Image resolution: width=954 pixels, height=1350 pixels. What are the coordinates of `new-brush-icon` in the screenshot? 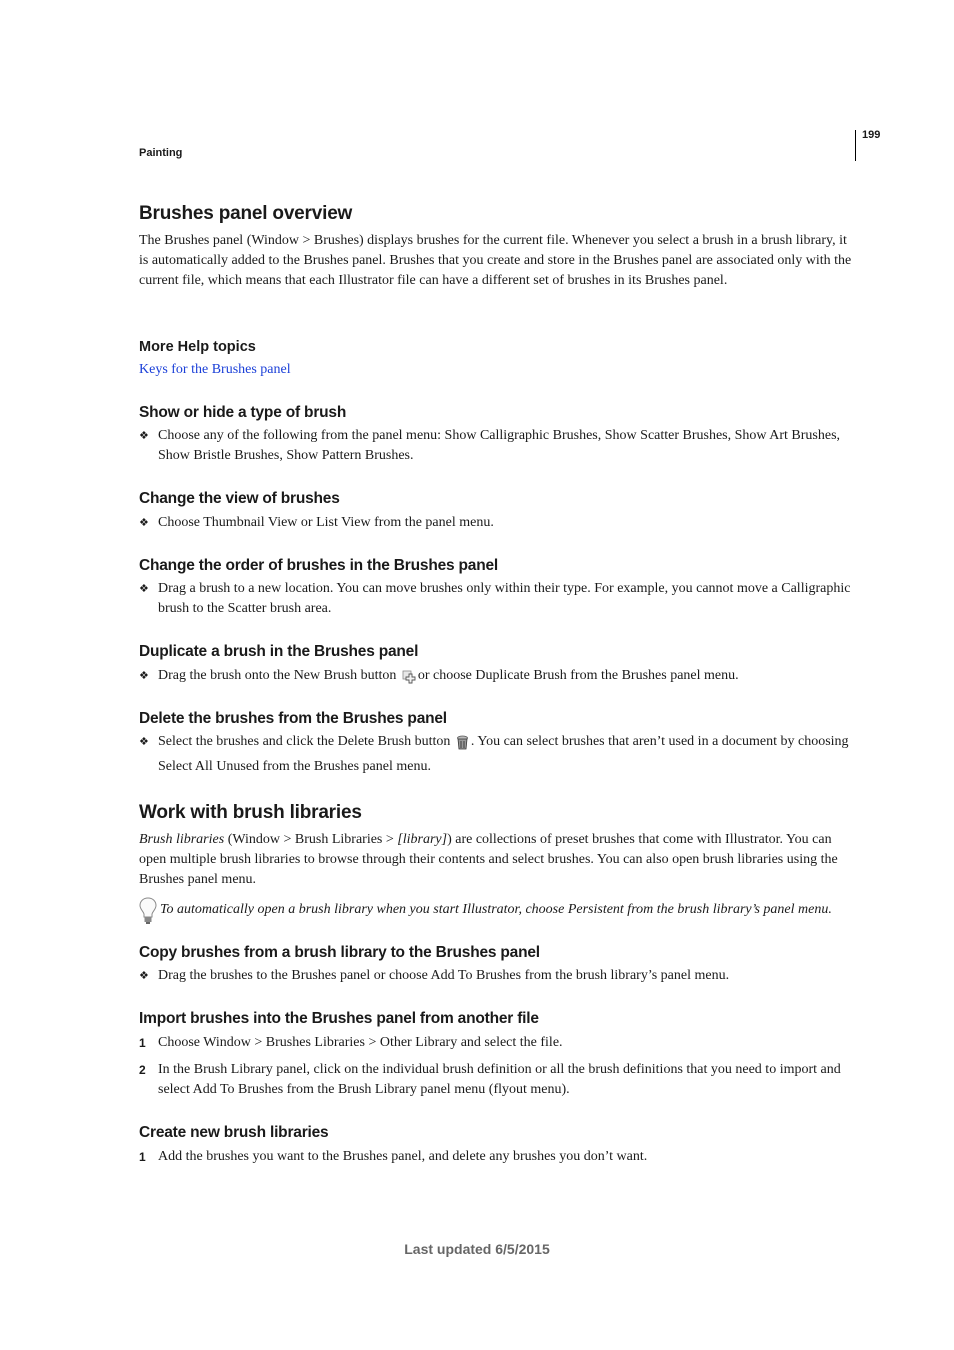 It's located at (409, 680).